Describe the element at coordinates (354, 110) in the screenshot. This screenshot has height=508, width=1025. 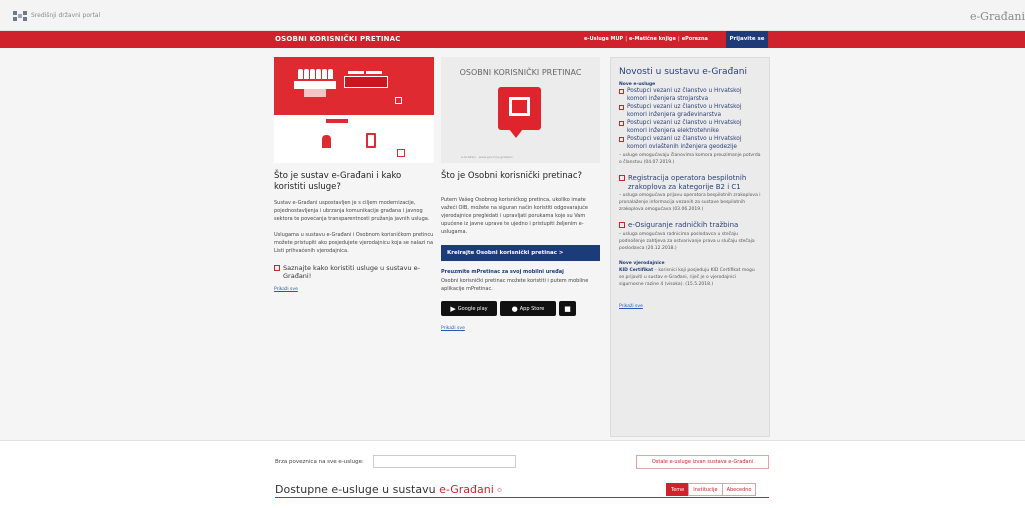
I see `about-illustration` at that location.